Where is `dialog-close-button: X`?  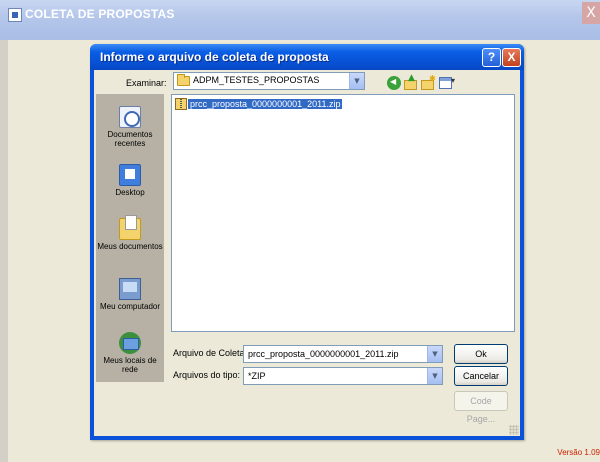
dialog-close-button: X is located at coordinates (511, 57).